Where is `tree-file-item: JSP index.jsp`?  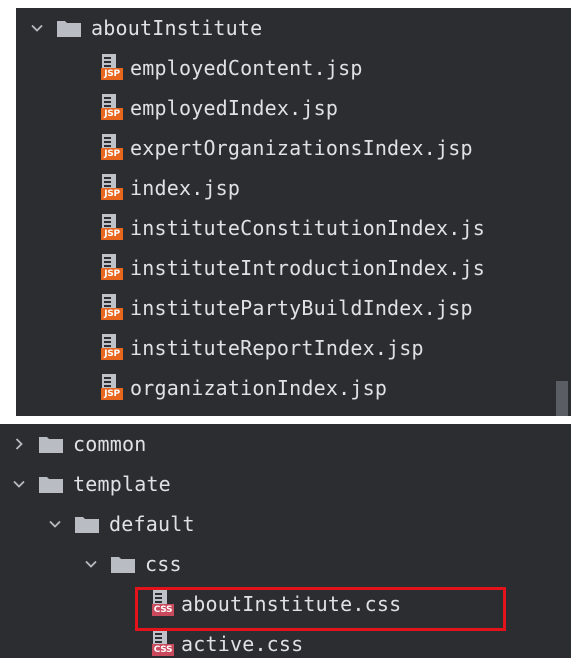 tree-file-item: JSP index.jsp is located at coordinates (293, 188).